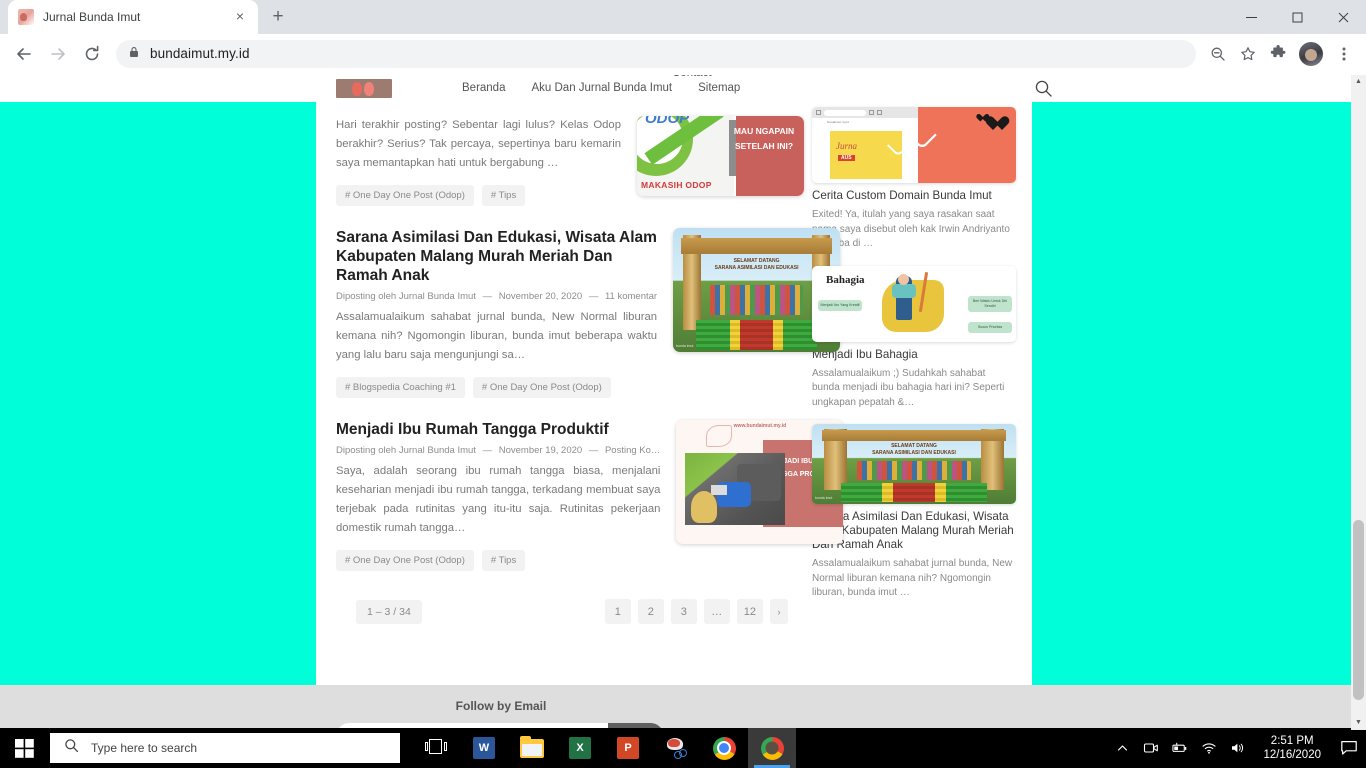 Image resolution: width=1366 pixels, height=768 pixels. I want to click on minimize-button, so click(1251, 17).